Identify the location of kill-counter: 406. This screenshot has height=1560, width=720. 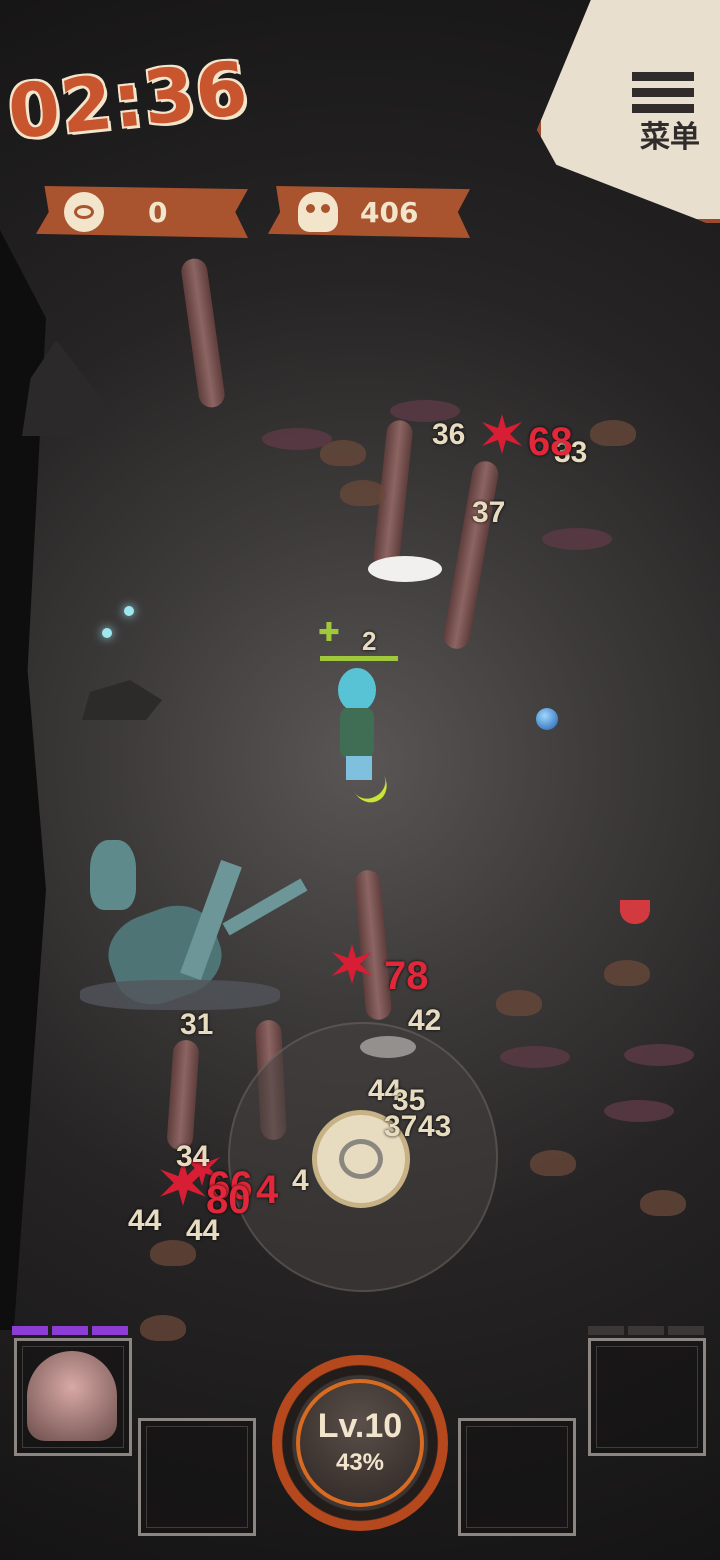
(369, 212).